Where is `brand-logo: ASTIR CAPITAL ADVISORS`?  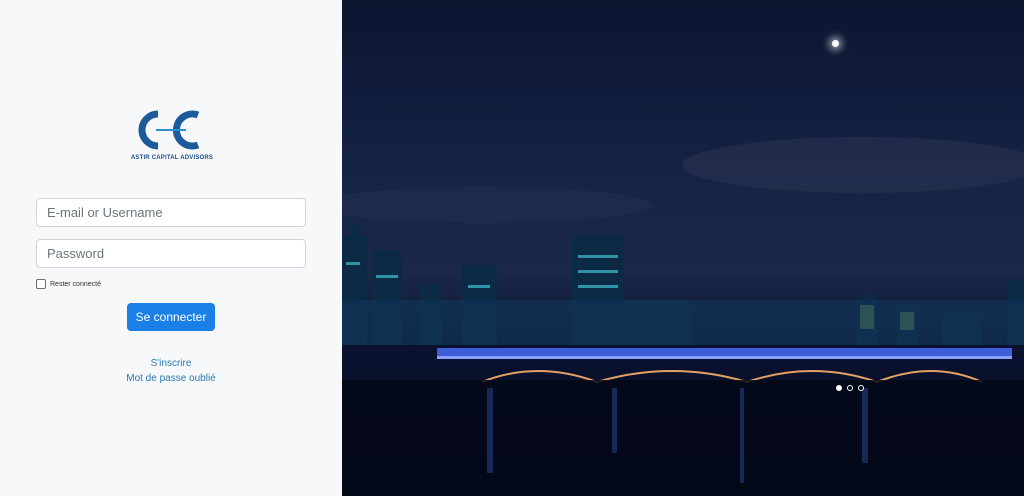
brand-logo: ASTIR CAPITAL ADVISORS is located at coordinates (172, 138).